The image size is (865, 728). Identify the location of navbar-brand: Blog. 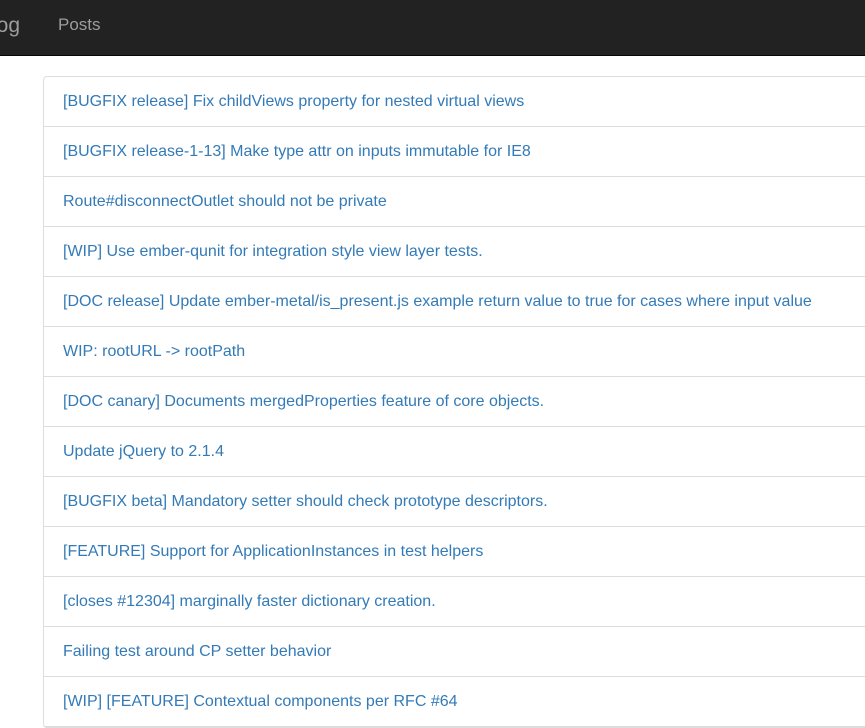
(10, 26).